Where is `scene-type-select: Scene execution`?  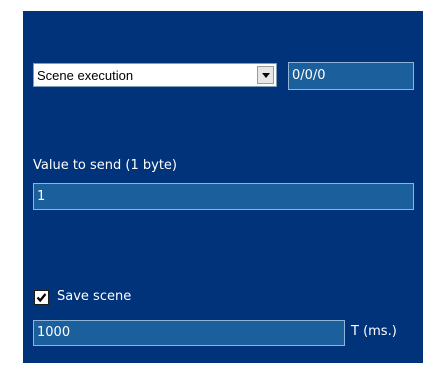
scene-type-select: Scene execution is located at coordinates (155, 75).